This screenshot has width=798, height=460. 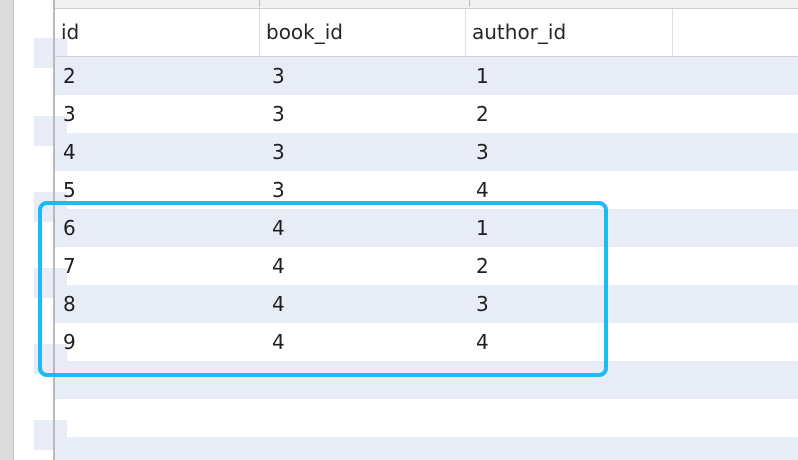 I want to click on row-header-column, so click(x=40, y=230).